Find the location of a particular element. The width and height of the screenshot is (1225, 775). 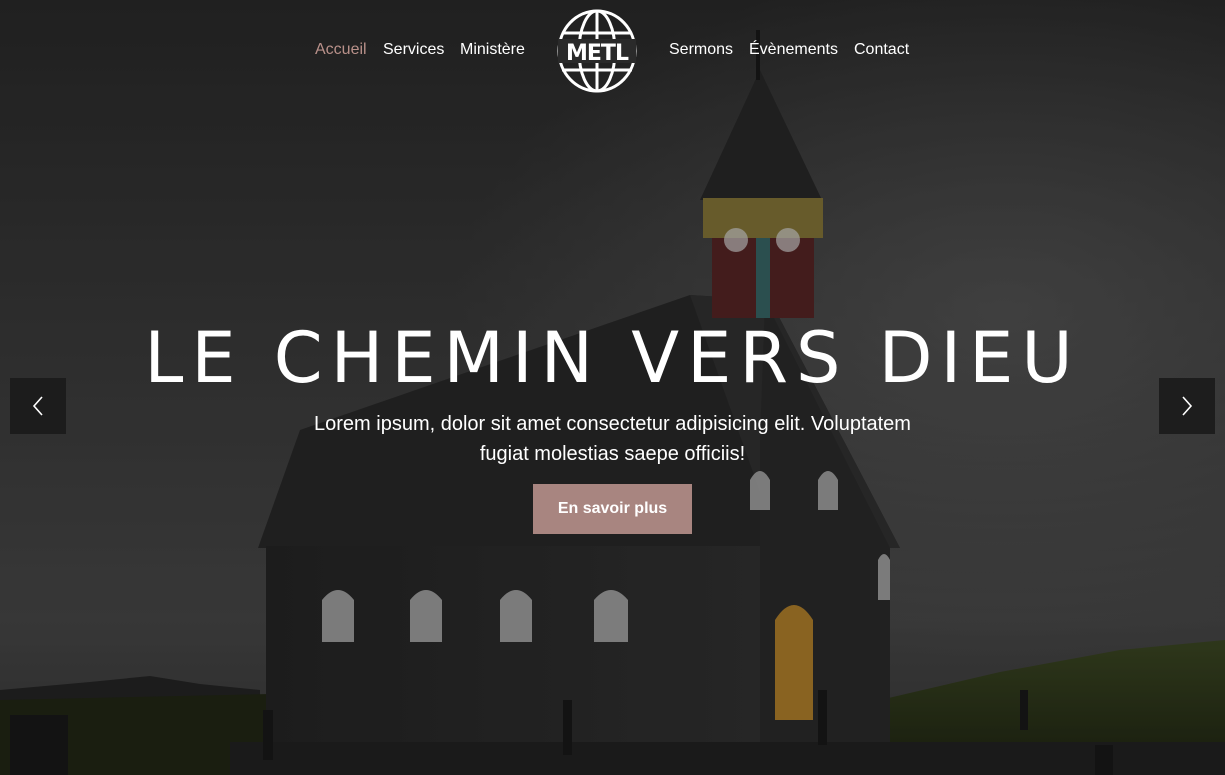

hero-subtitle-line-2: fugiat molestias saepe officiis! is located at coordinates (612, 454).